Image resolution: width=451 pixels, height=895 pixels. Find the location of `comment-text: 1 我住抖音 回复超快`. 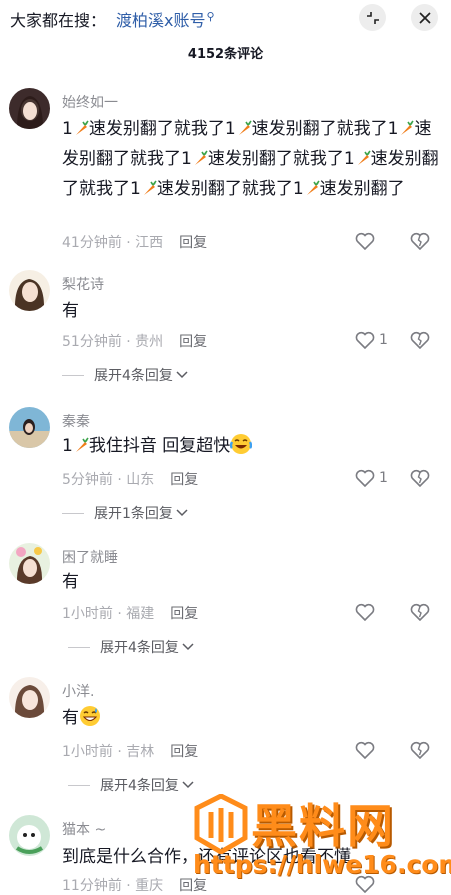

comment-text: 1 我住抖音 回复超快 is located at coordinates (252, 446).